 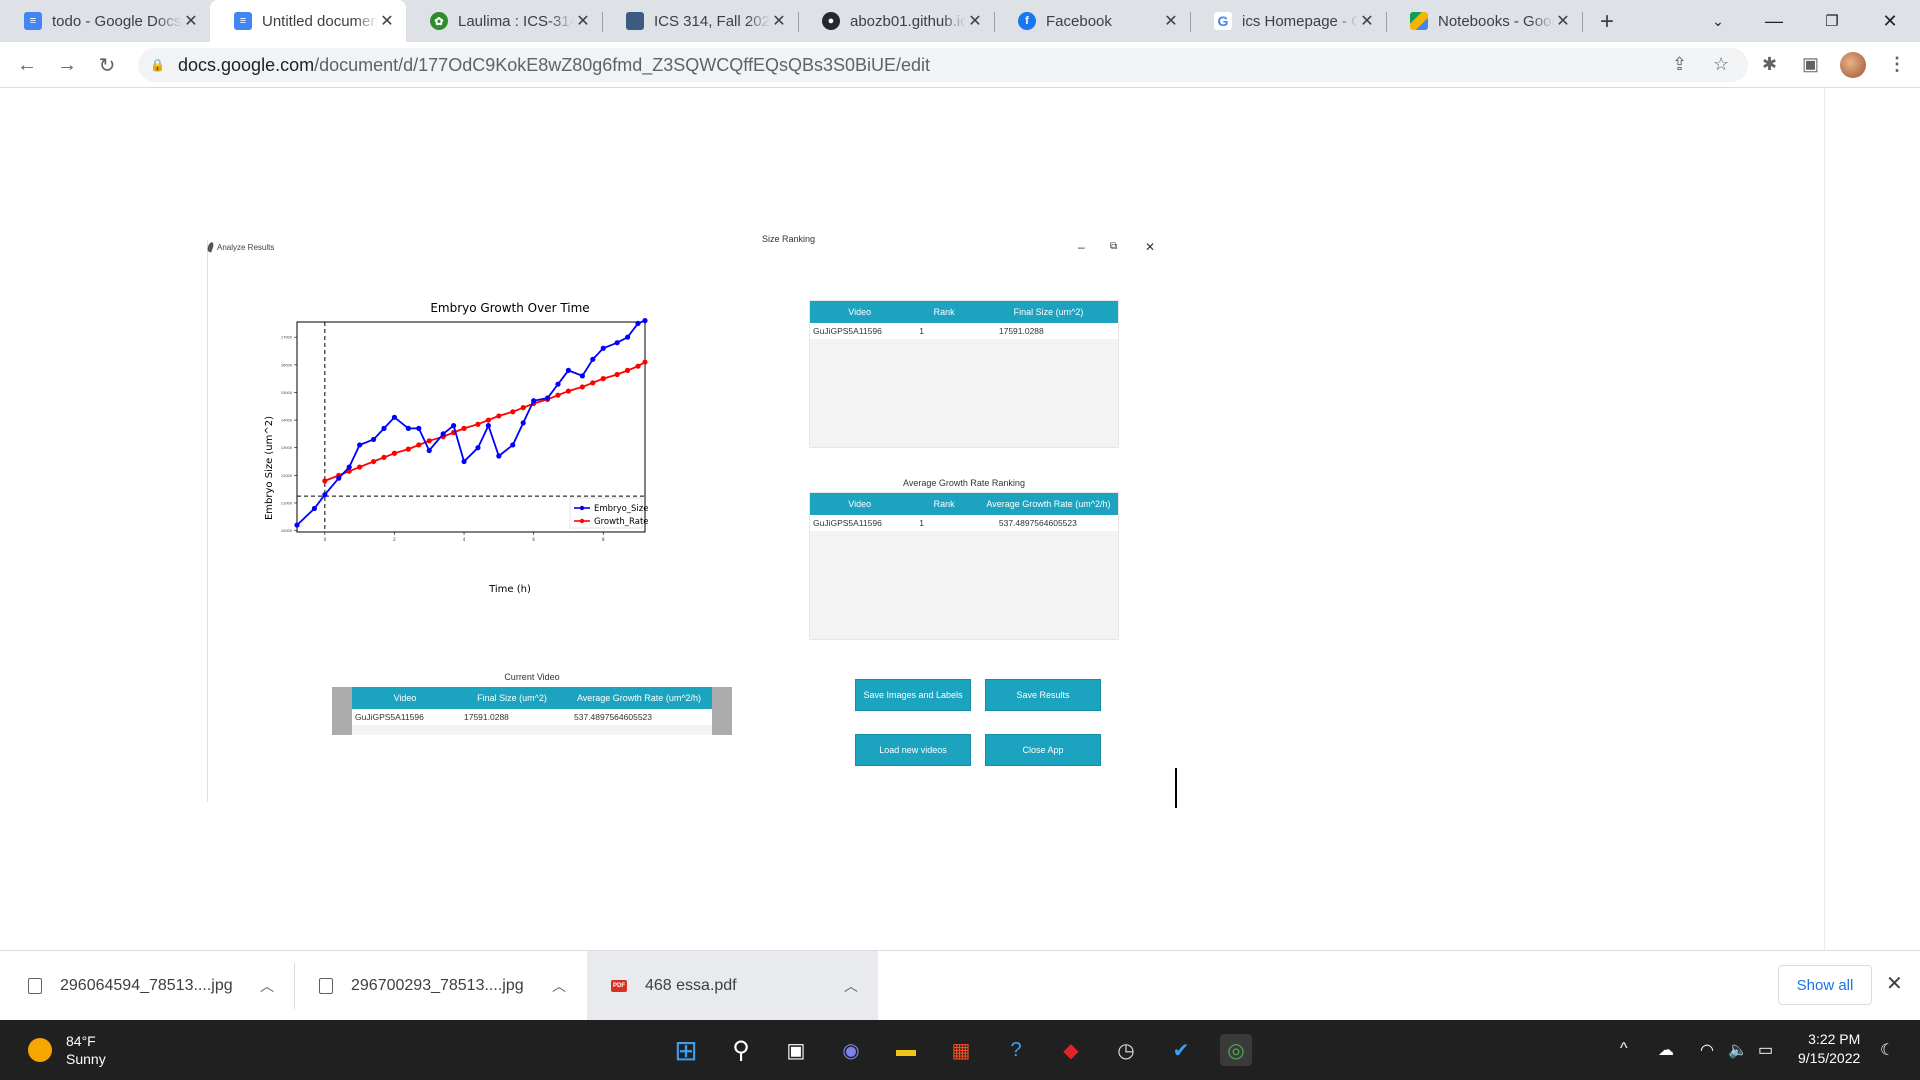 What do you see at coordinates (105, 21) in the screenshot?
I see `tab-todo: ≡ todo - Google Docs ✕` at bounding box center [105, 21].